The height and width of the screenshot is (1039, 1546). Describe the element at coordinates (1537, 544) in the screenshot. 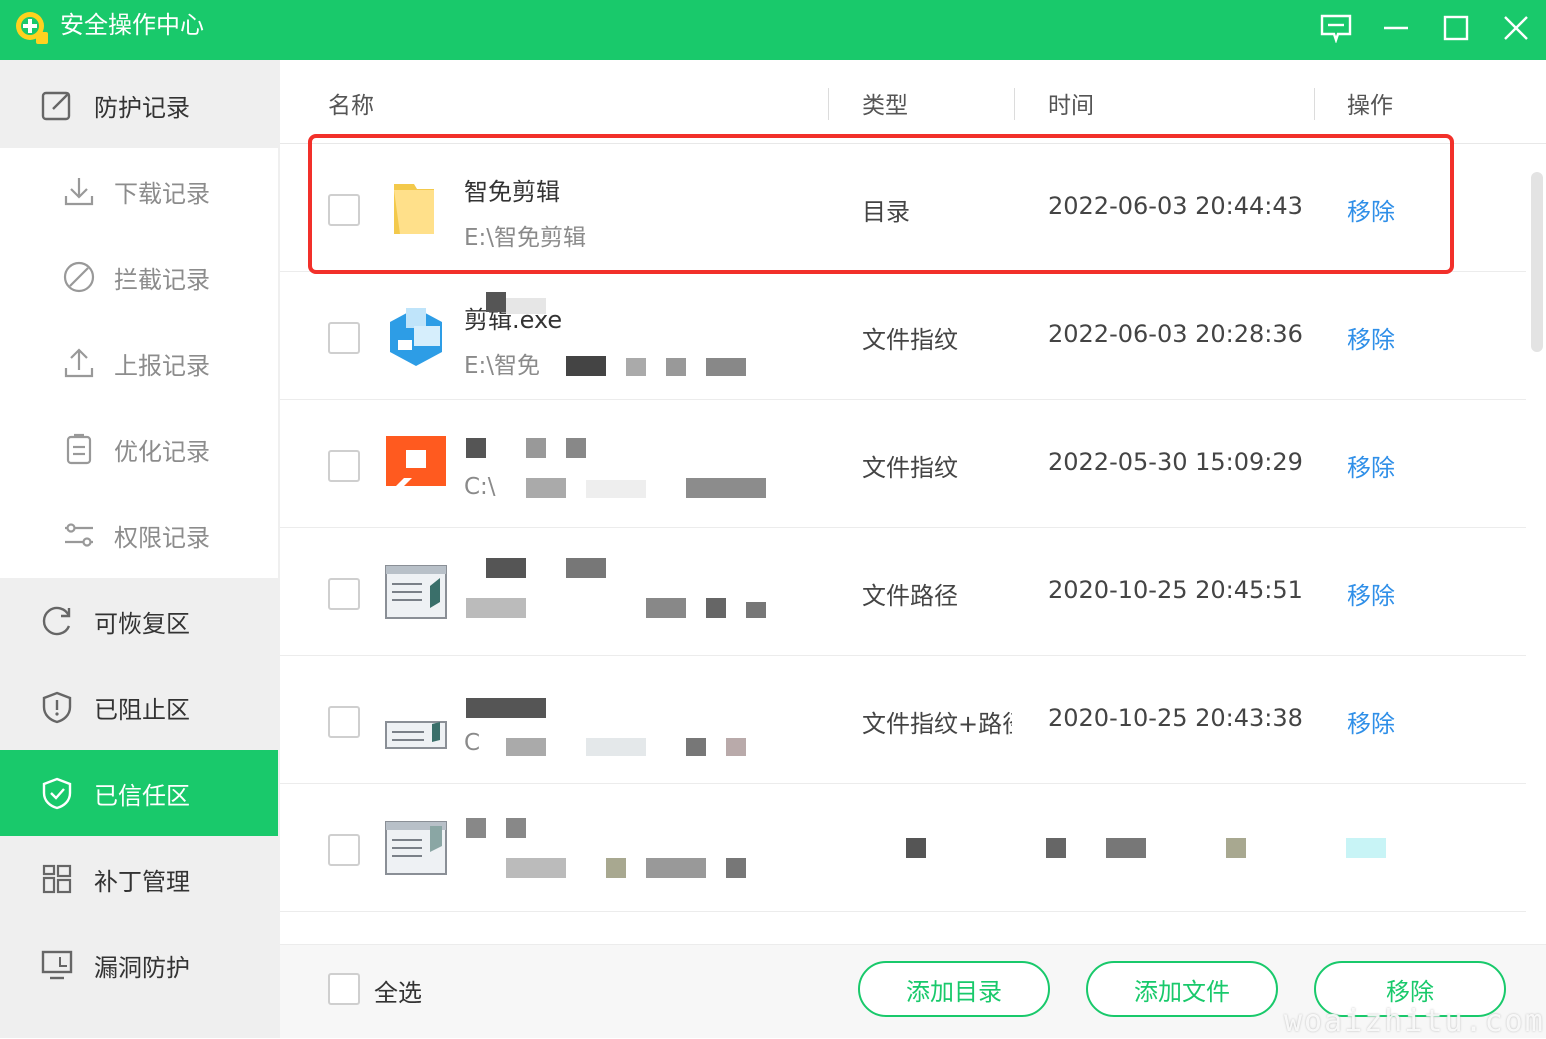

I see `scrollbar` at that location.